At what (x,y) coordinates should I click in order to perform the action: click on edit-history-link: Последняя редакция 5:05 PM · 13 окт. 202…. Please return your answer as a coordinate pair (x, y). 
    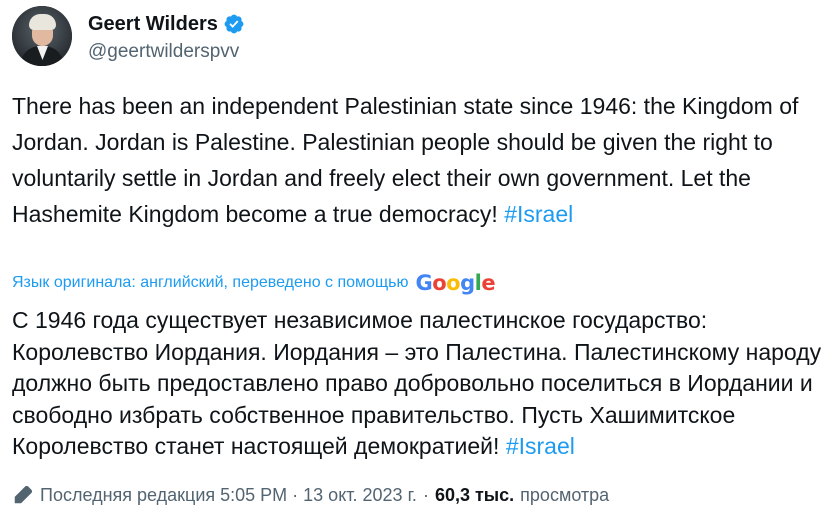
    Looking at the image, I should click on (228, 495).